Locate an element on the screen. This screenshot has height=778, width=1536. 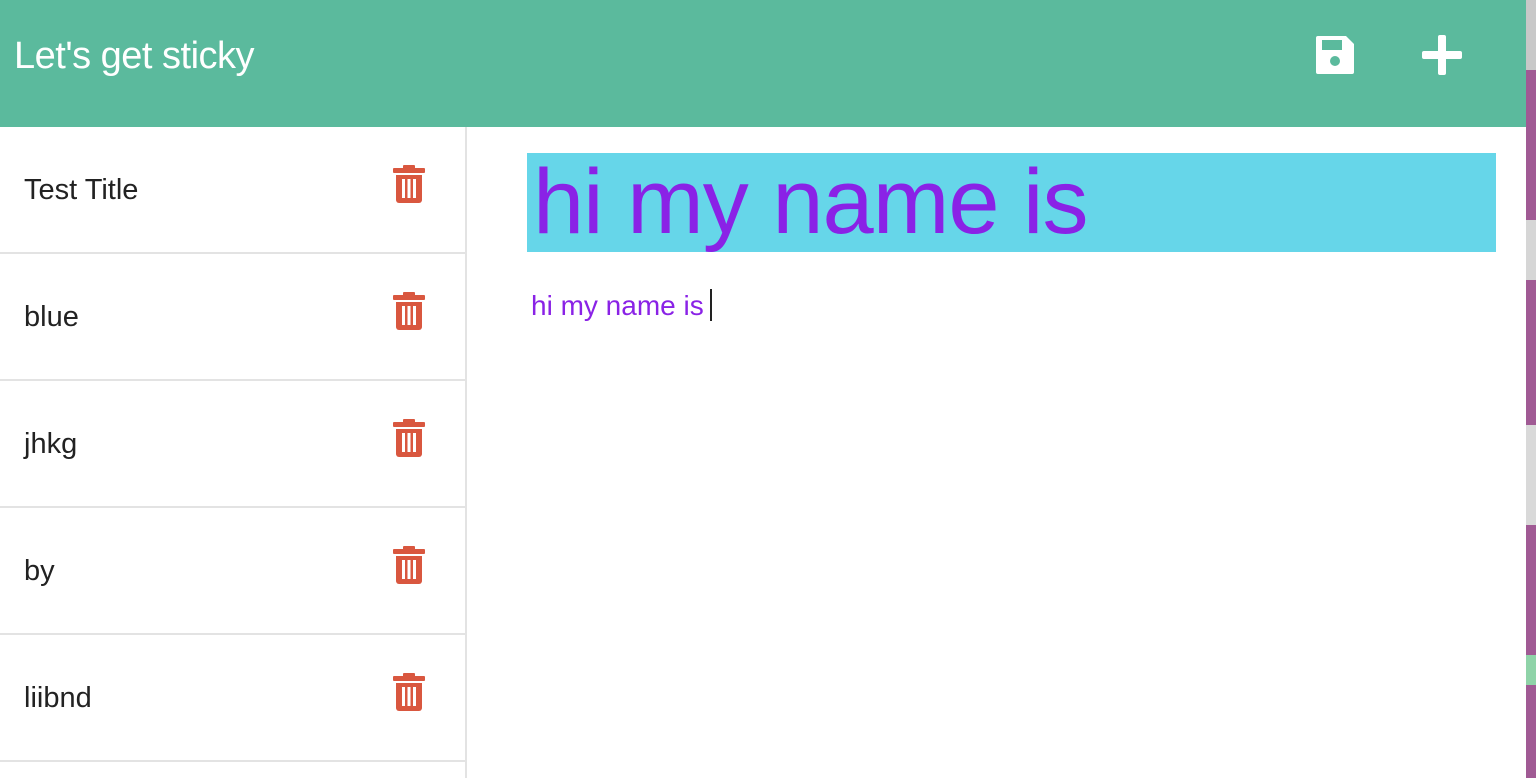
list-item: blue is located at coordinates (232, 317).